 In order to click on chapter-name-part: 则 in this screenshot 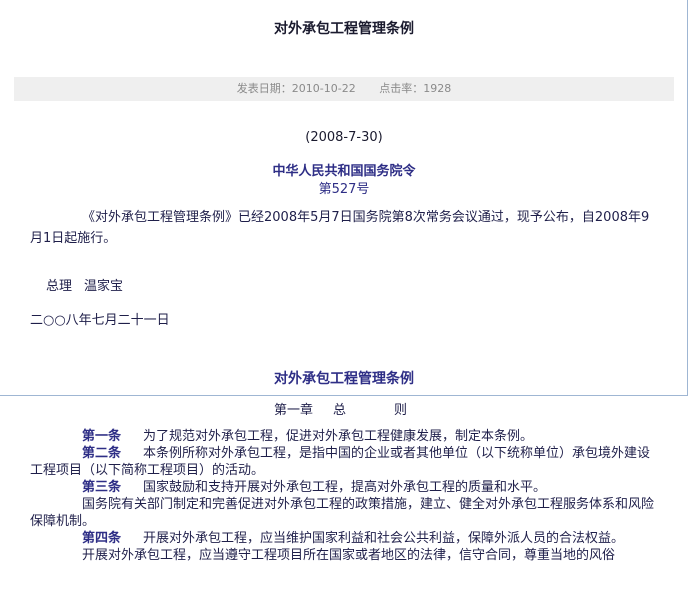, I will do `click(401, 410)`.